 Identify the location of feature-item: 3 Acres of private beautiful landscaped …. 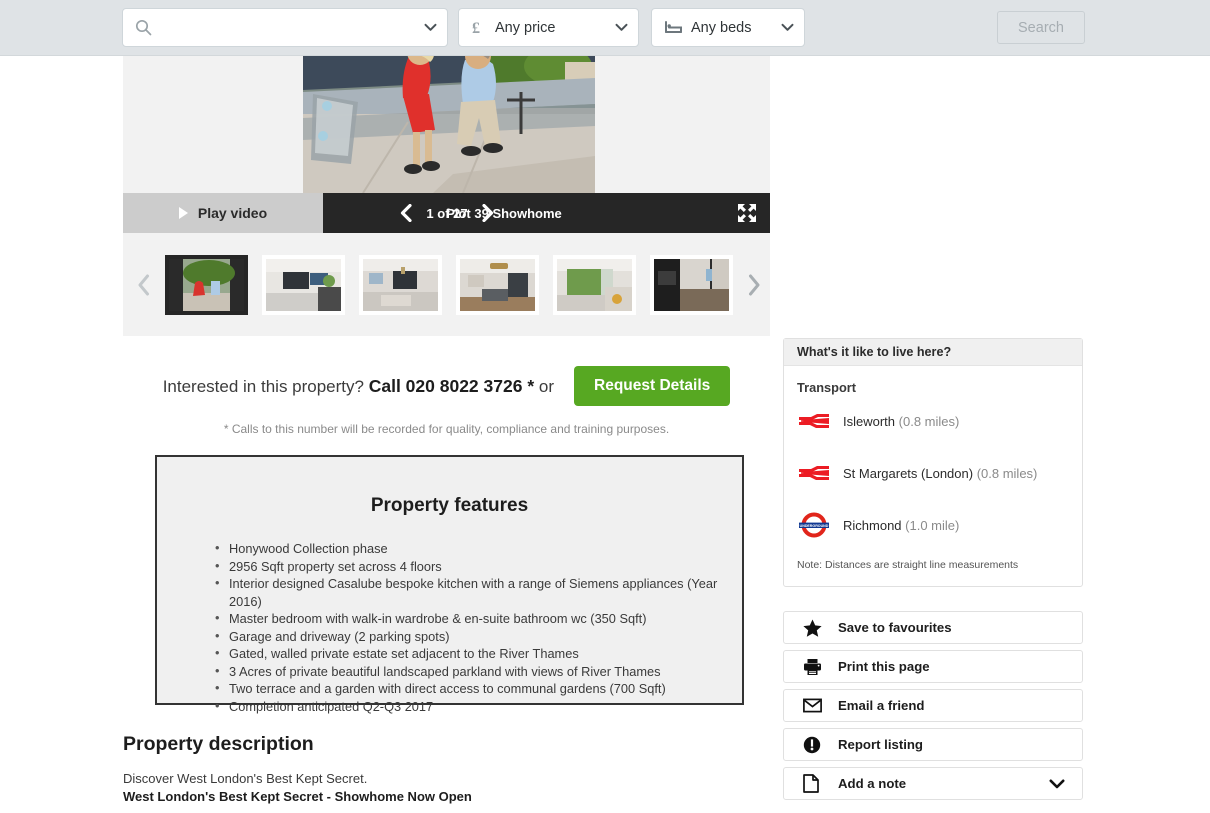
(478, 671).